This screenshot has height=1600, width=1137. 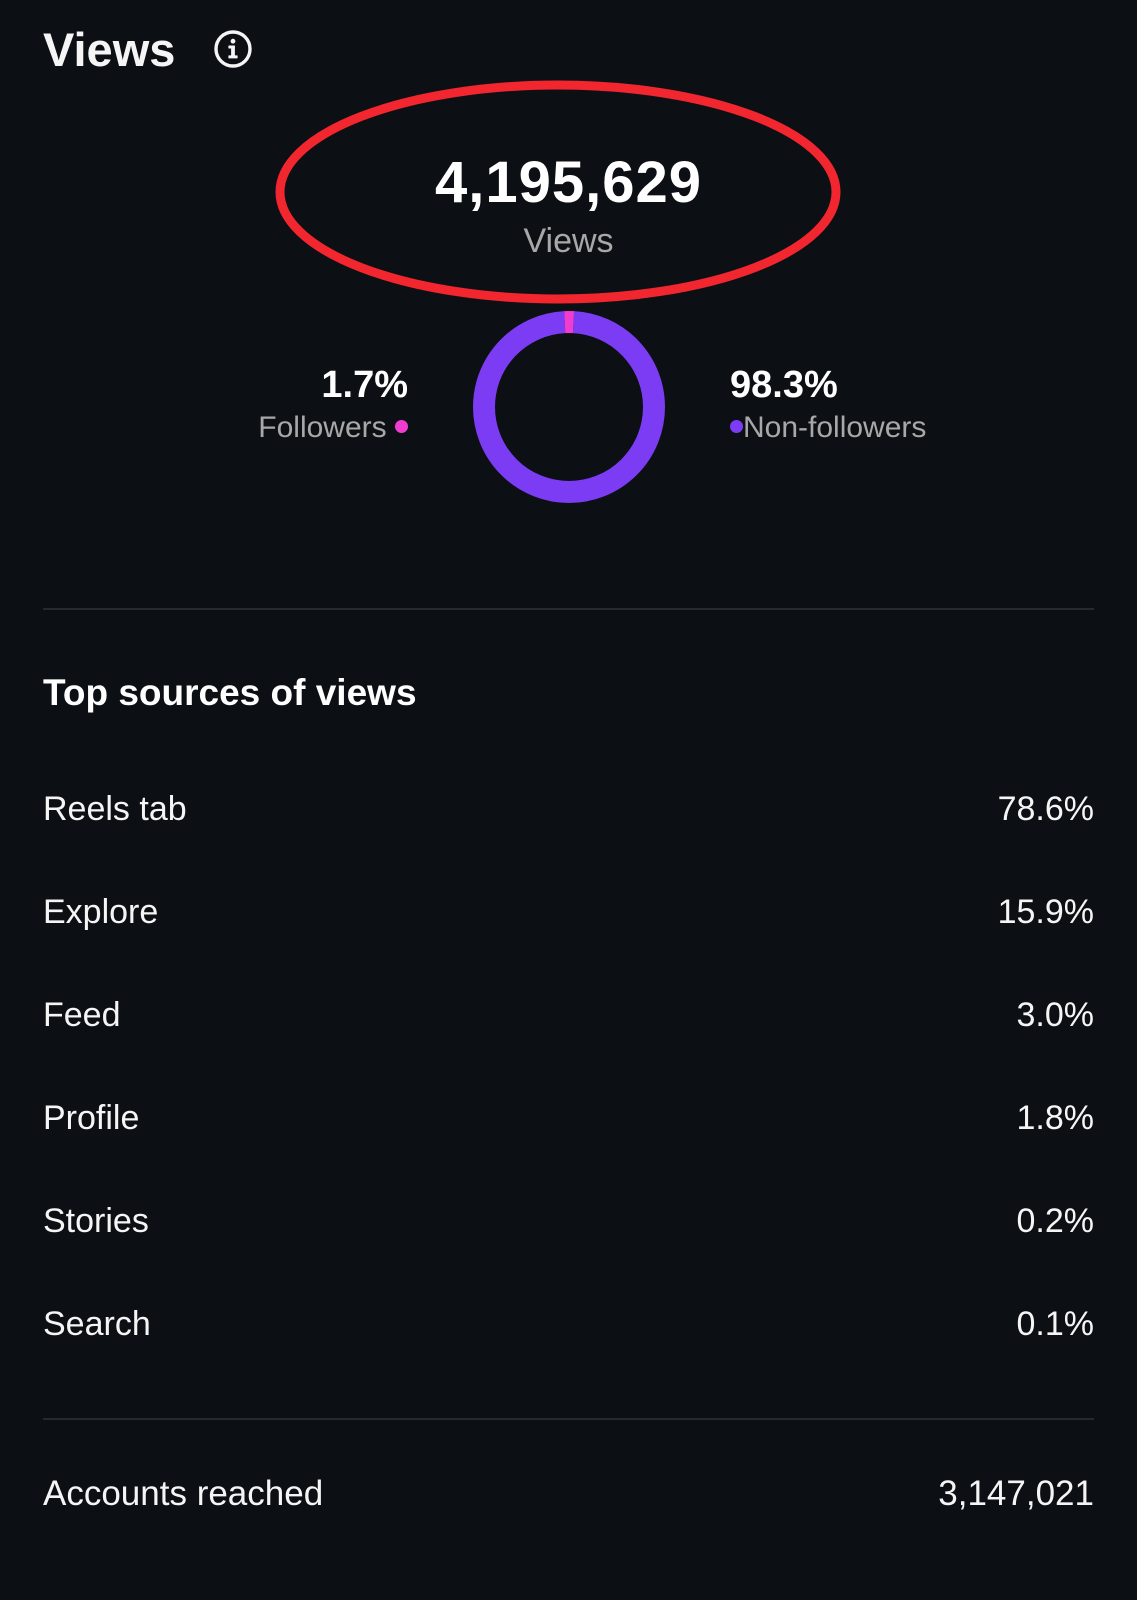 I want to click on list-item: Search 0.1%, so click(x=568, y=1324).